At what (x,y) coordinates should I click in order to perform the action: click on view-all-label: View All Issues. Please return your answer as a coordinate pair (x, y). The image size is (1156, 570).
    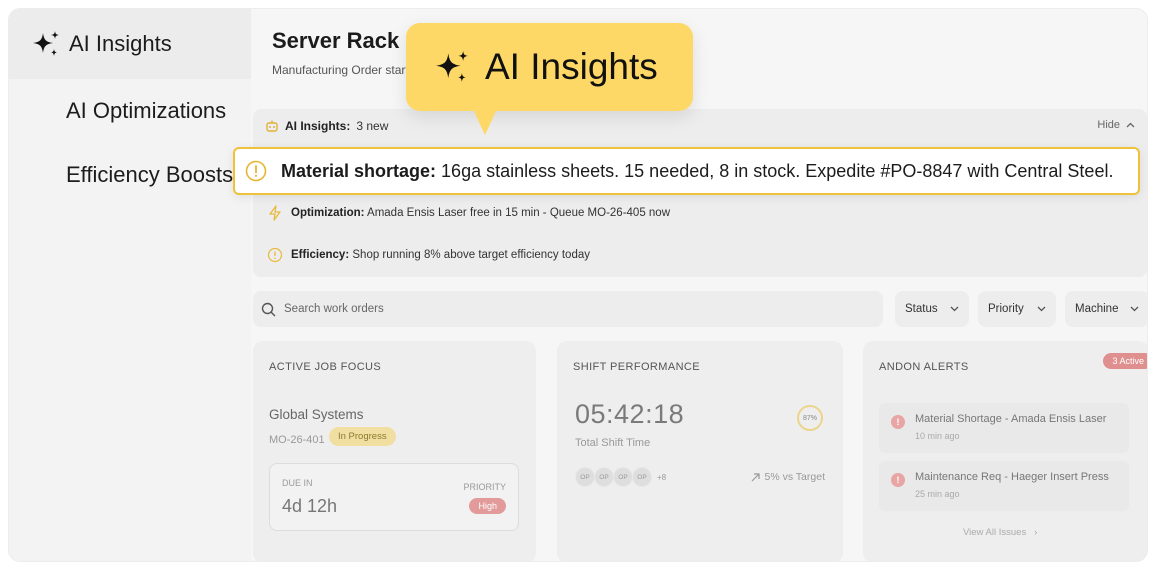
    Looking at the image, I should click on (995, 532).